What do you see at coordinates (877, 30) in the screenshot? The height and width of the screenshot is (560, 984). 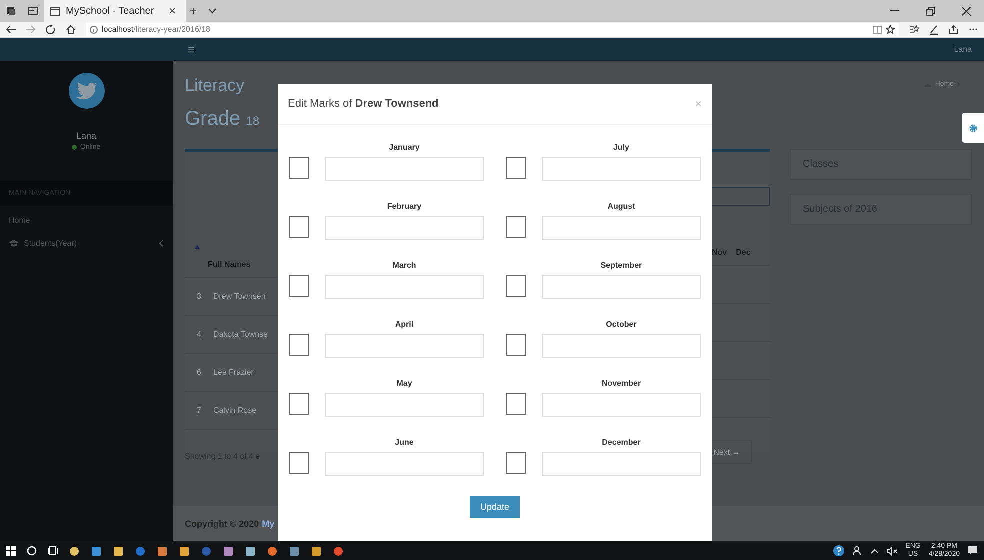 I see `reading-view-icon` at bounding box center [877, 30].